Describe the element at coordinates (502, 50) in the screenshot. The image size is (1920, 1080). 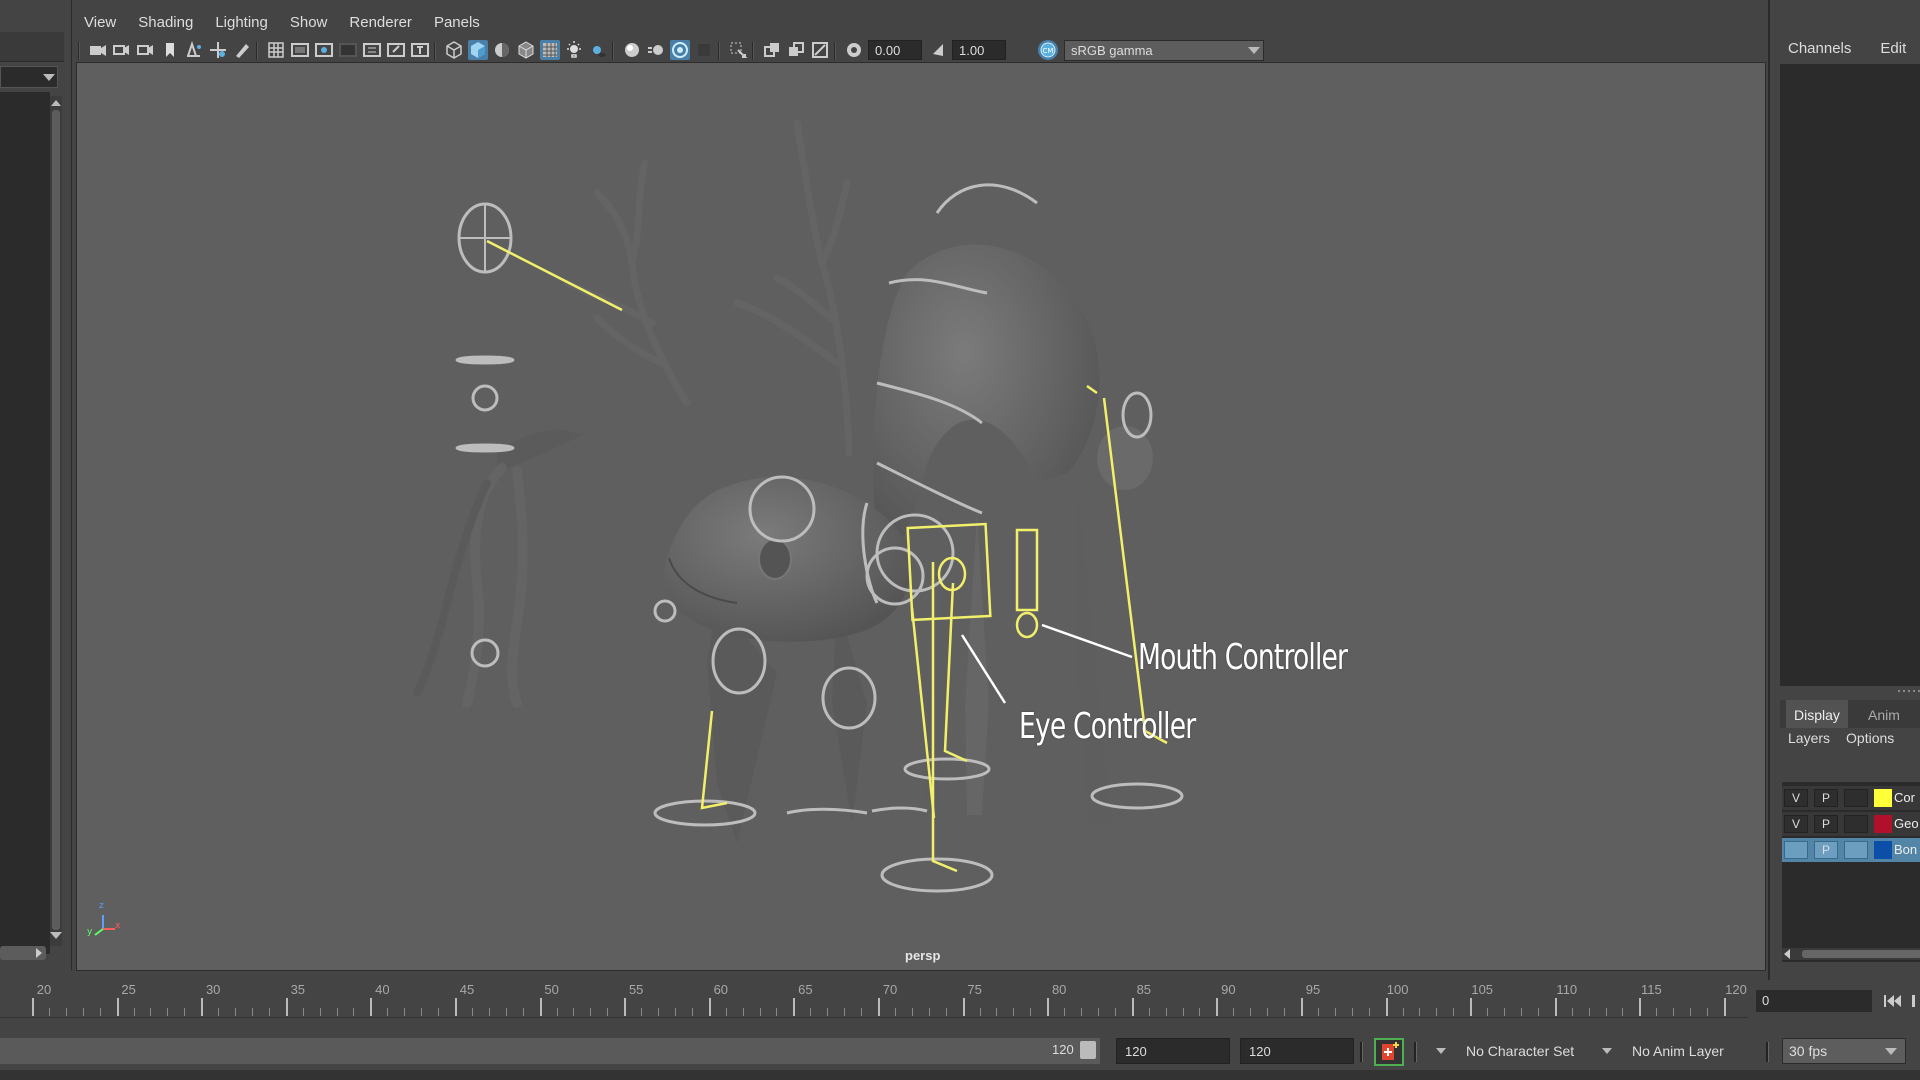
I see `use-default-material-icon` at that location.